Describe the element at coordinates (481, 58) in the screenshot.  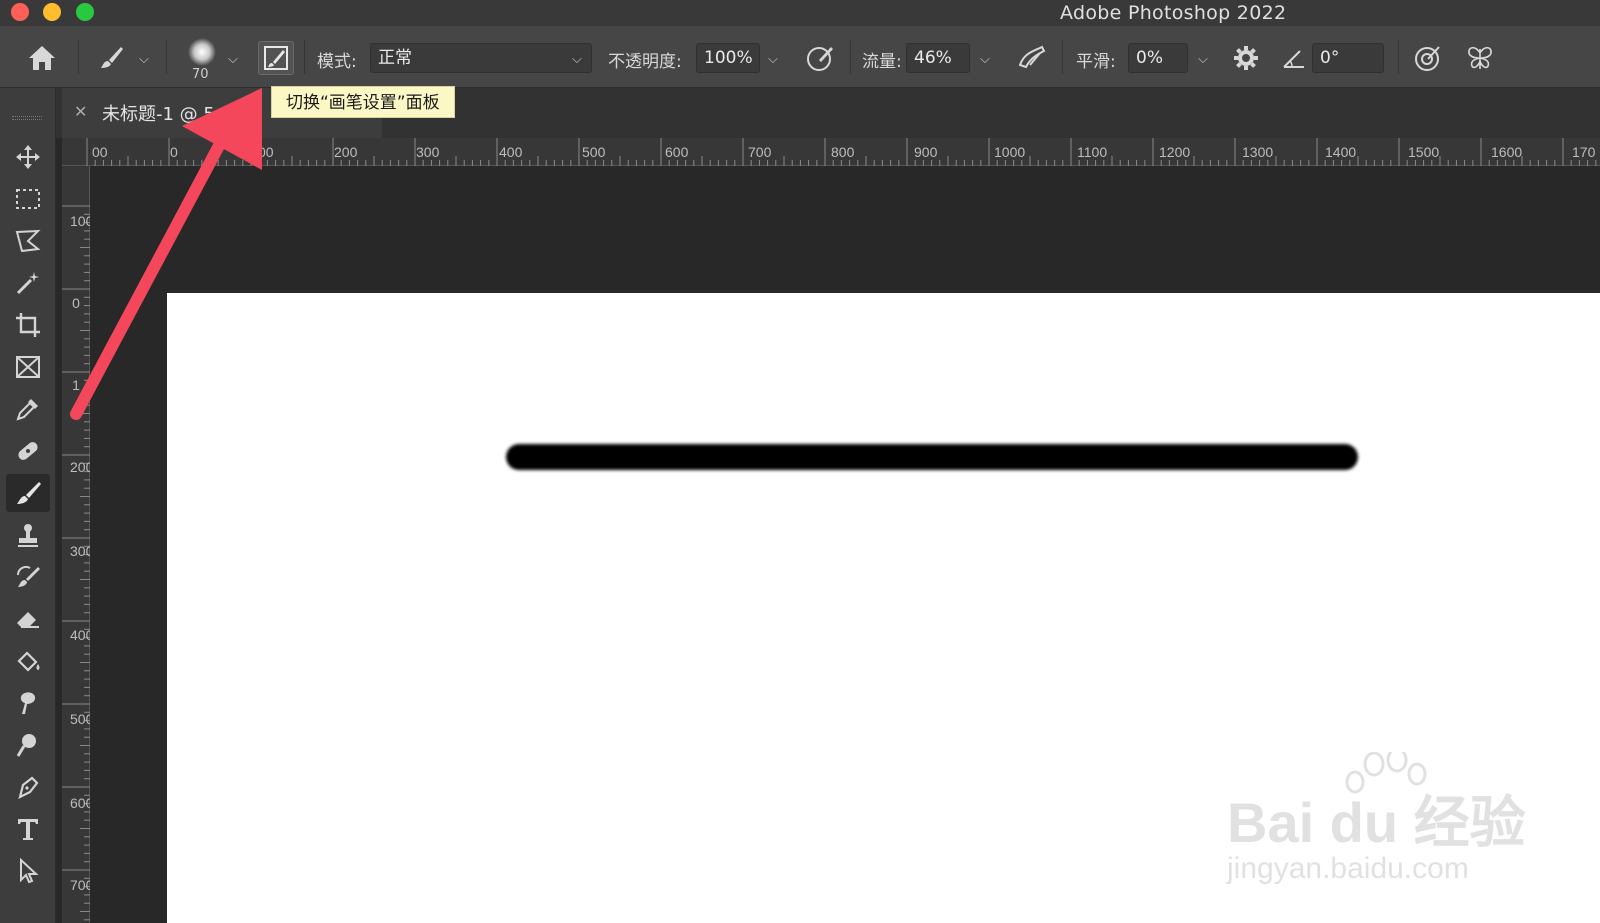
I see `mode-select: 正常` at that location.